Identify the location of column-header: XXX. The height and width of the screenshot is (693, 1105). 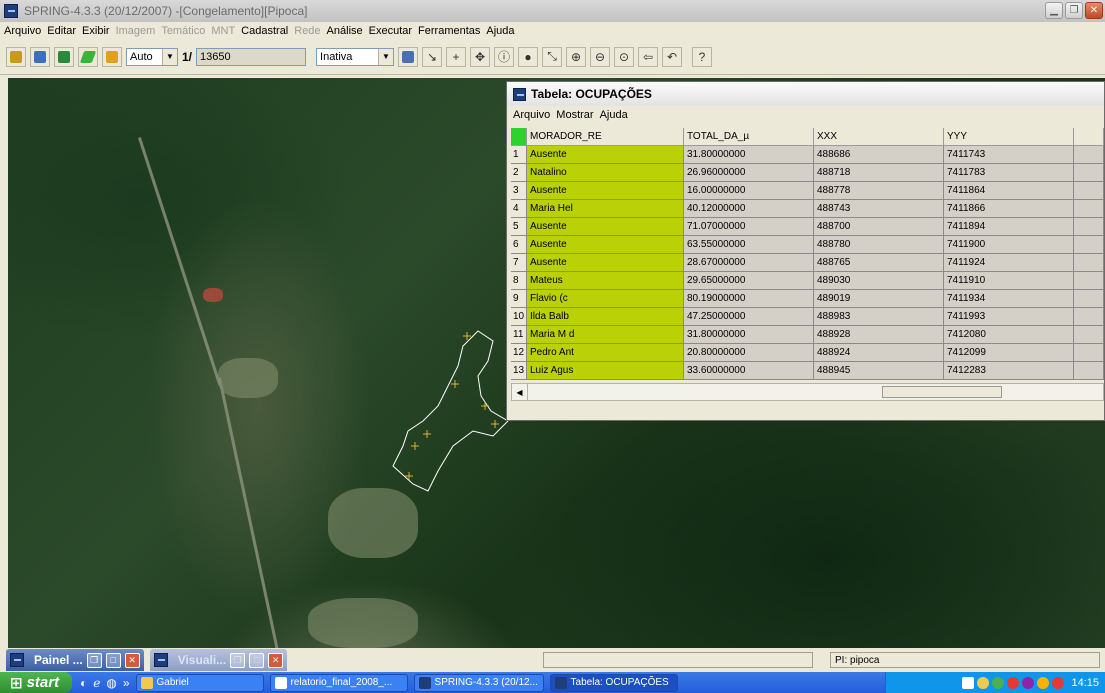
(879, 137).